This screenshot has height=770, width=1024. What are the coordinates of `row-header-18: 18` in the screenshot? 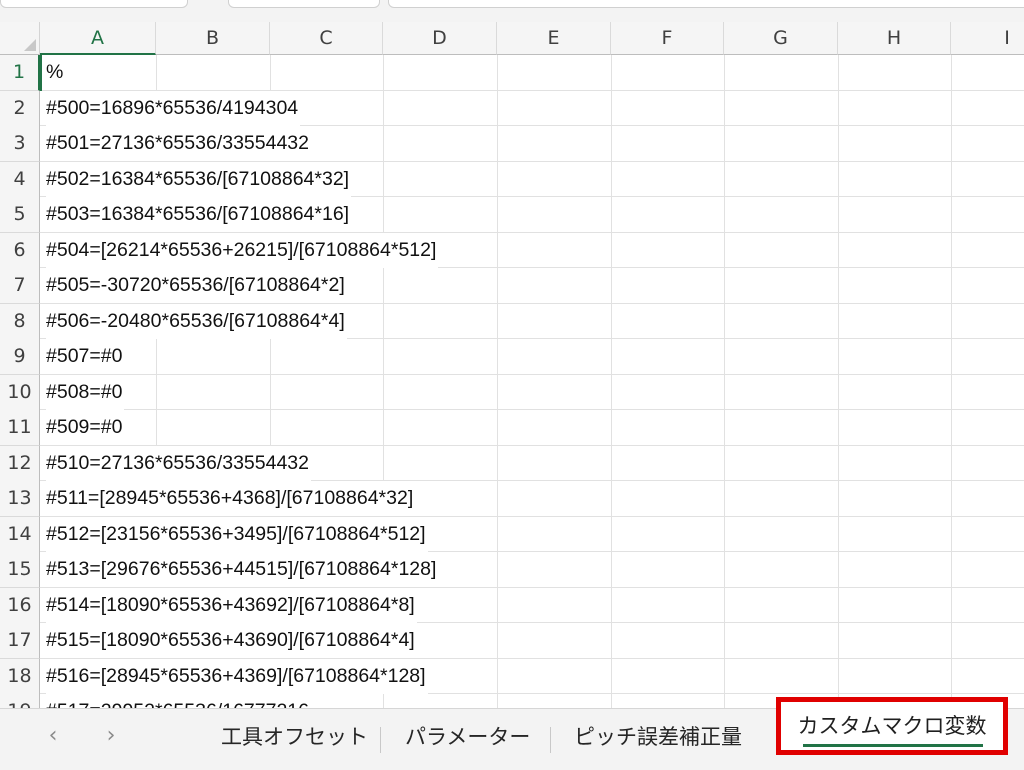 It's located at (20, 676).